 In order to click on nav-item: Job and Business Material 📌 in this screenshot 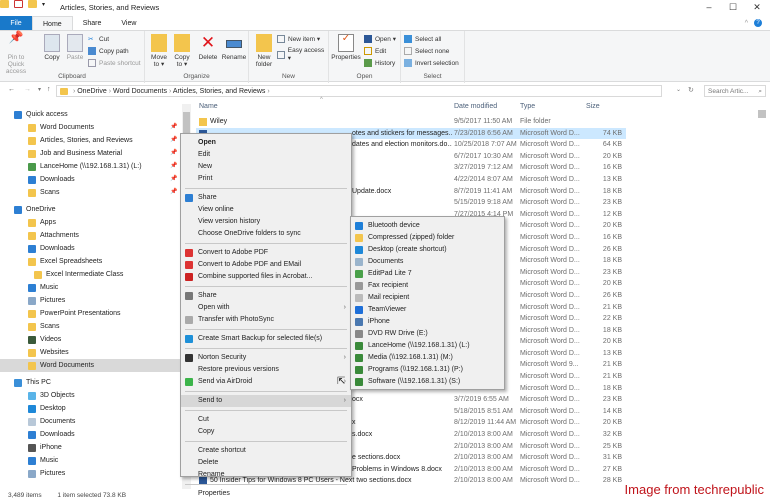, I will do `click(91, 153)`.